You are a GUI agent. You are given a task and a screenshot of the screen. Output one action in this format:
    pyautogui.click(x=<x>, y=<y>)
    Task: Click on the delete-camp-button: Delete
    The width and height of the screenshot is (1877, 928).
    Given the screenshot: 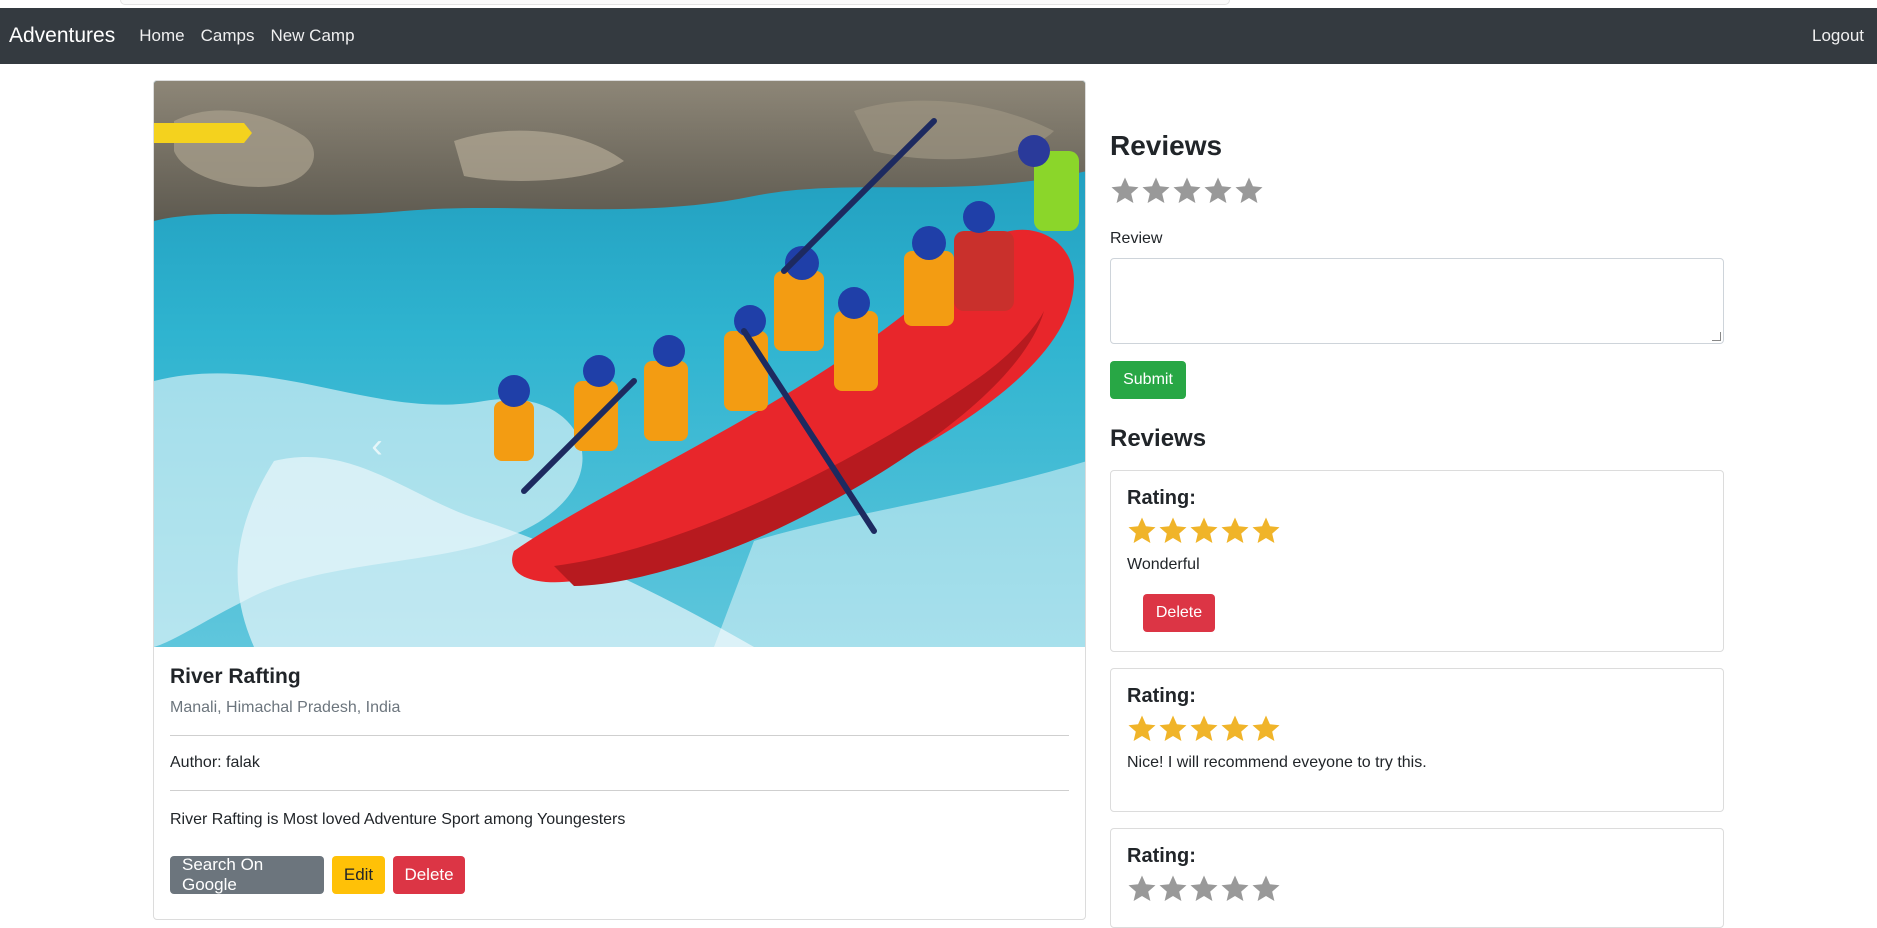 What is the action you would take?
    pyautogui.click(x=429, y=875)
    